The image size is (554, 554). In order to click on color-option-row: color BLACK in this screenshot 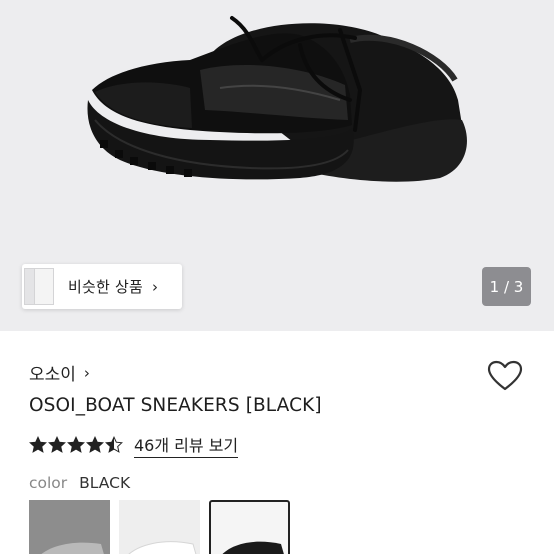, I will do `click(79, 483)`.